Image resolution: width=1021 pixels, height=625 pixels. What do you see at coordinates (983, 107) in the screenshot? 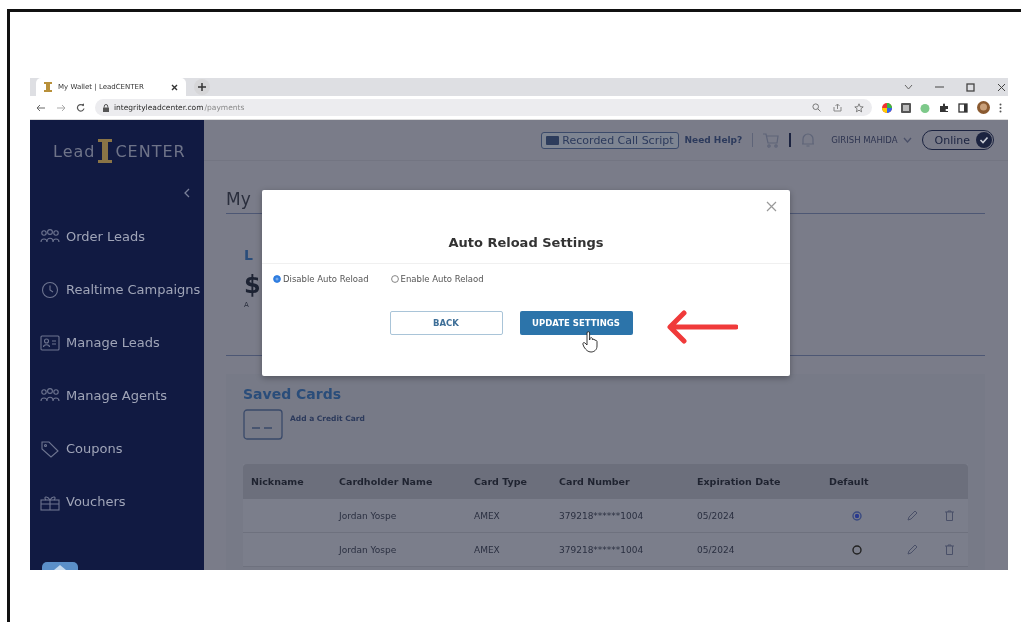
I see `avatar-icon` at bounding box center [983, 107].